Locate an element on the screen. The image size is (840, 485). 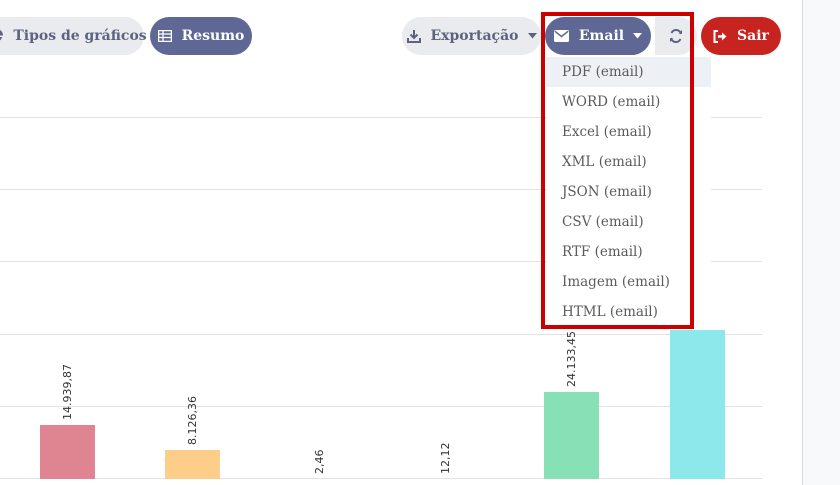
envelope-icon is located at coordinates (561, 36).